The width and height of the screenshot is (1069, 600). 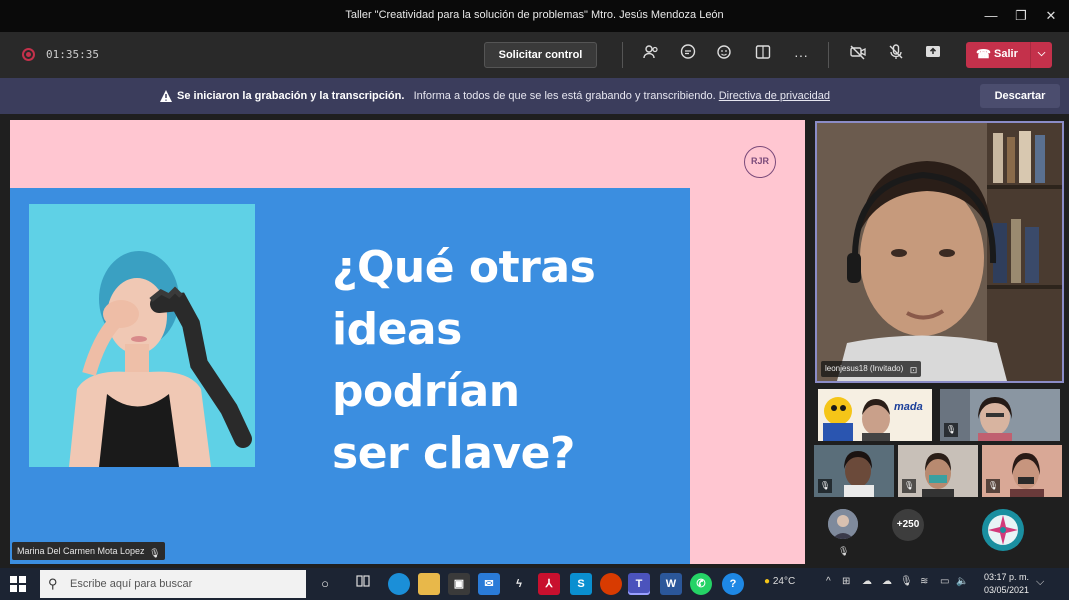 What do you see at coordinates (72, 54) in the screenshot?
I see `meeting-timer: 01:35:35` at bounding box center [72, 54].